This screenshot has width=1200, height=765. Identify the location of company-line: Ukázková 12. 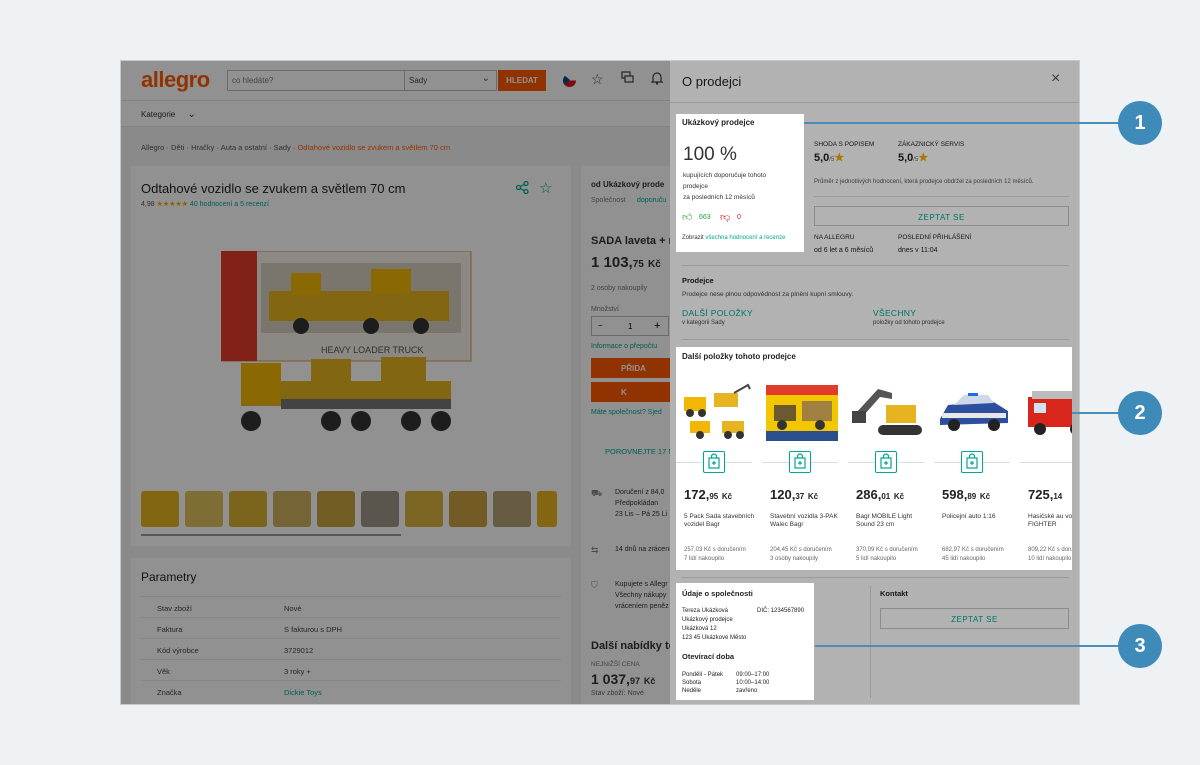
(699, 629).